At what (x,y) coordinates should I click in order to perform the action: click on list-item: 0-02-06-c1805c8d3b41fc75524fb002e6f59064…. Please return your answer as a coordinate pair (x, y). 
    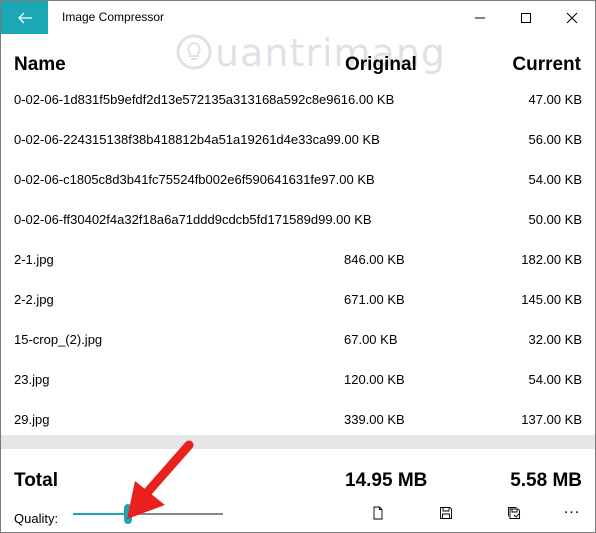
    Looking at the image, I should click on (298, 179).